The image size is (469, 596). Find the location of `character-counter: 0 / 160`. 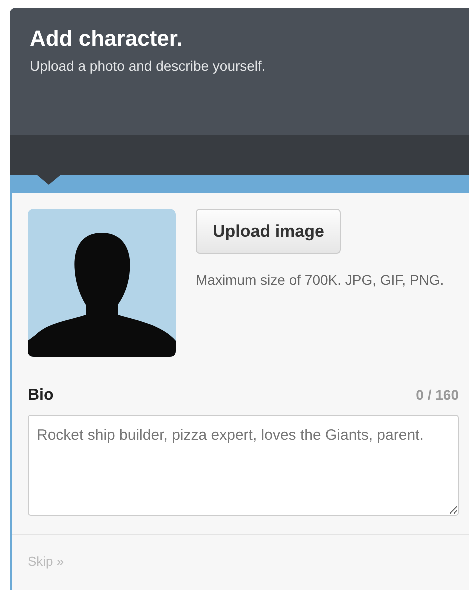

character-counter: 0 / 160 is located at coordinates (437, 395).